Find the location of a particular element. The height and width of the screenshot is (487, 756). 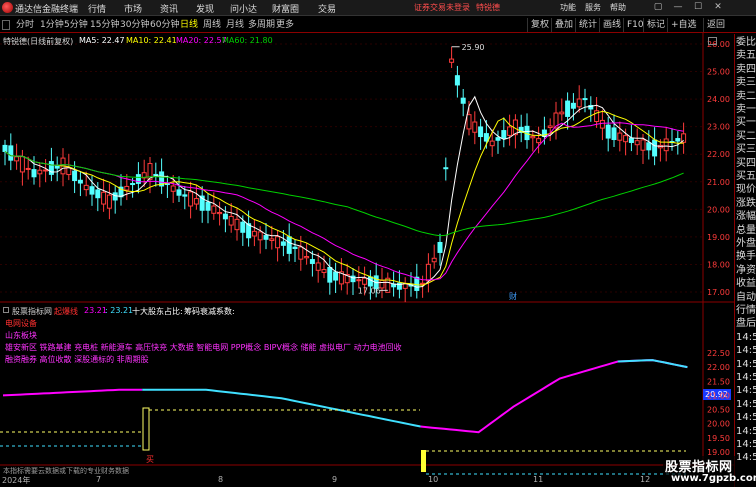

indicator-source: 股票指标网 is located at coordinates (32, 311).